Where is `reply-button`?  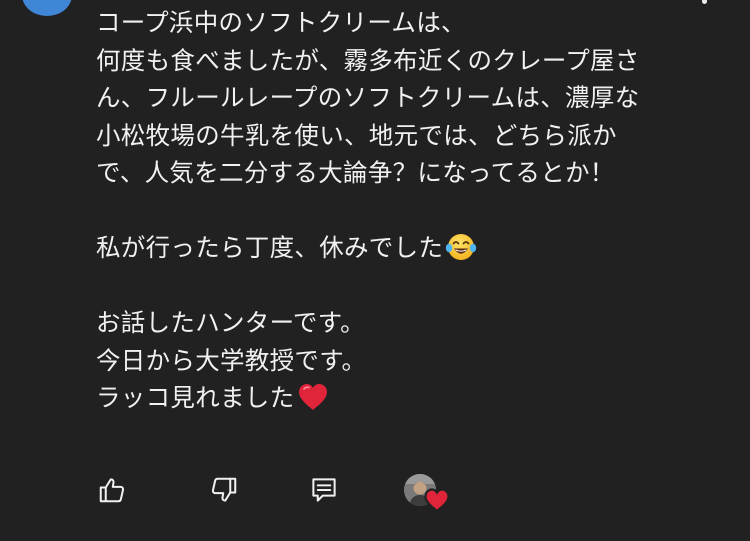
reply-button is located at coordinates (324, 490).